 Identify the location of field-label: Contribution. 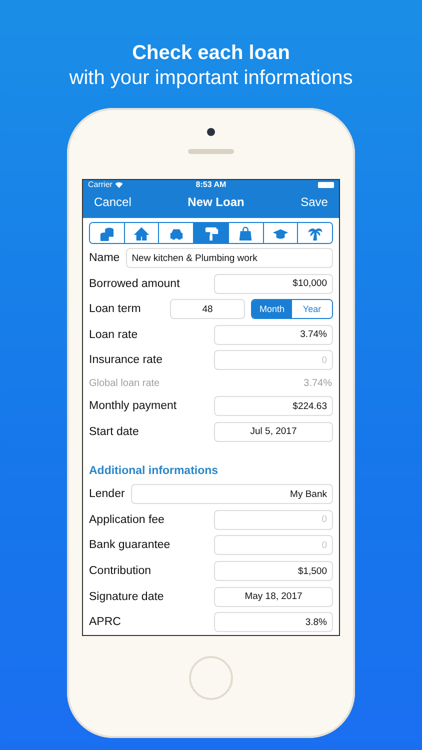
(120, 571).